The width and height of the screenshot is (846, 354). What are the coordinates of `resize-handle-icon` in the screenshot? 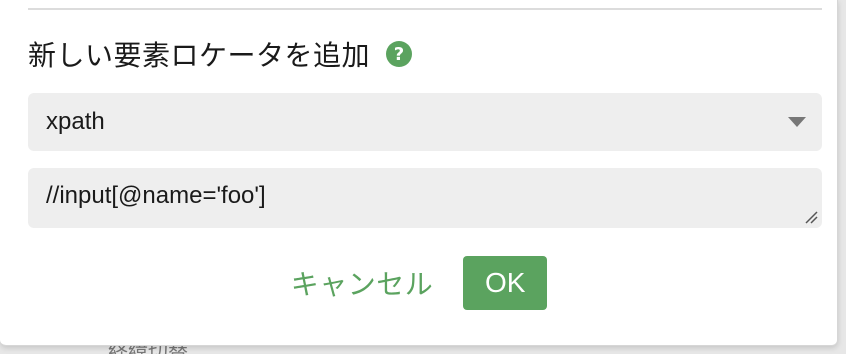 It's located at (811, 217).